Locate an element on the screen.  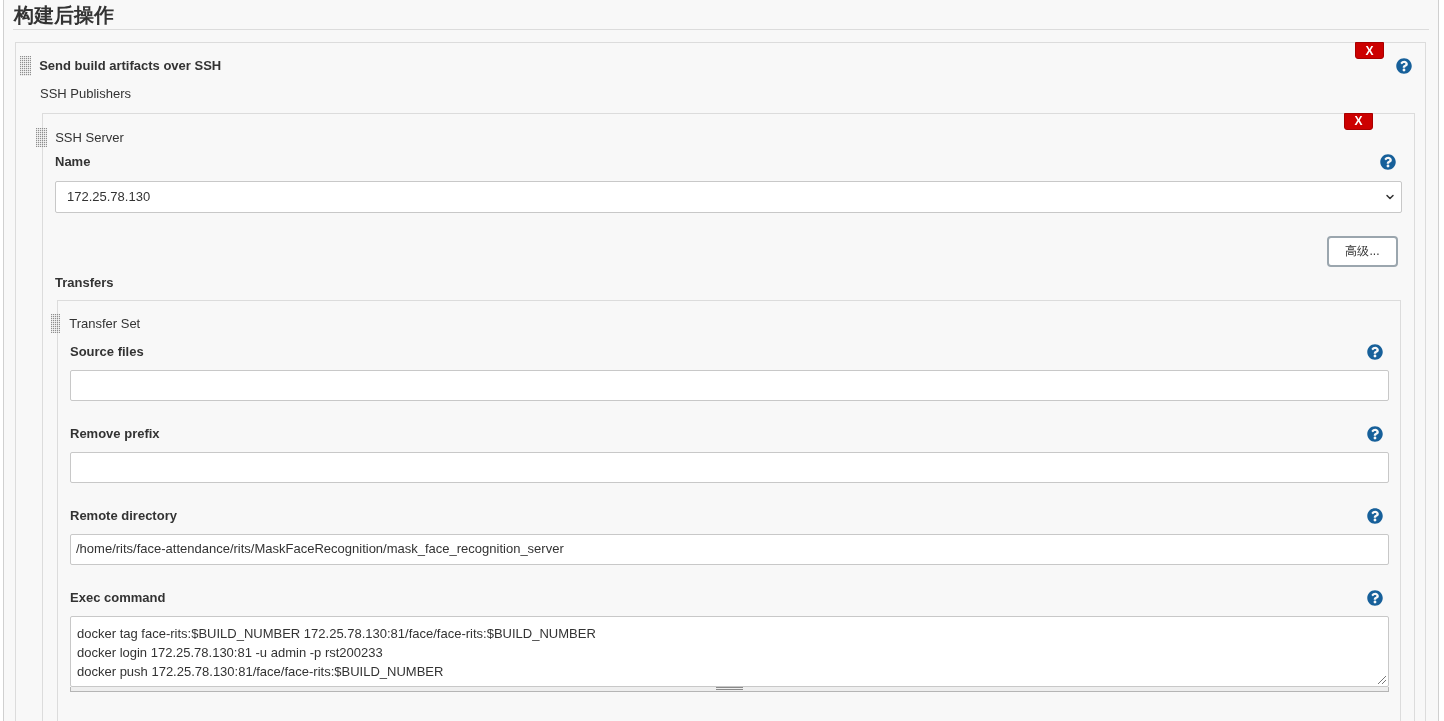
field-label: Source files is located at coordinates (107, 351).